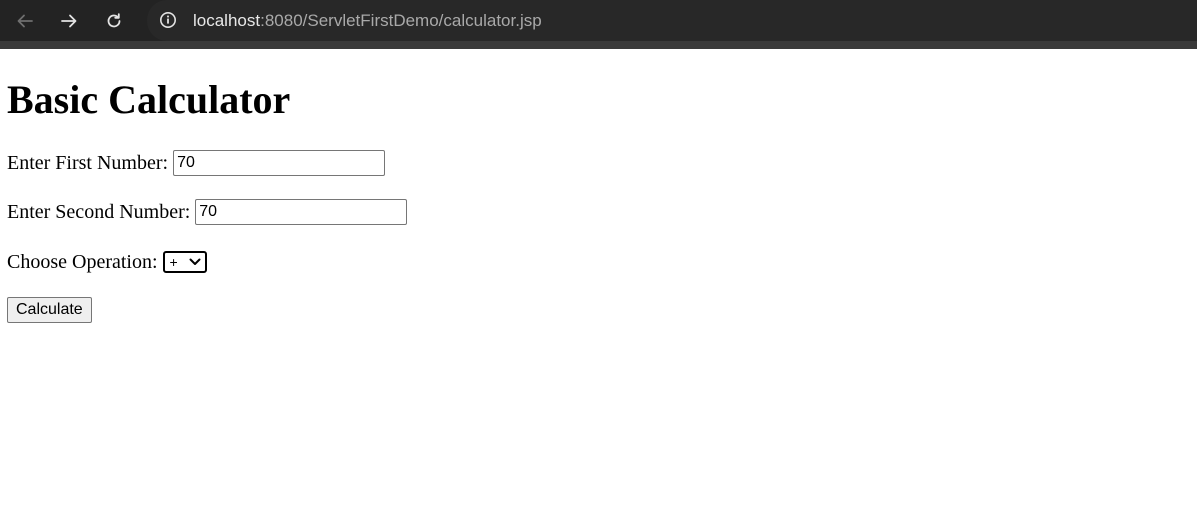  Describe the element at coordinates (184, 262) in the screenshot. I see `operation-select: +` at that location.